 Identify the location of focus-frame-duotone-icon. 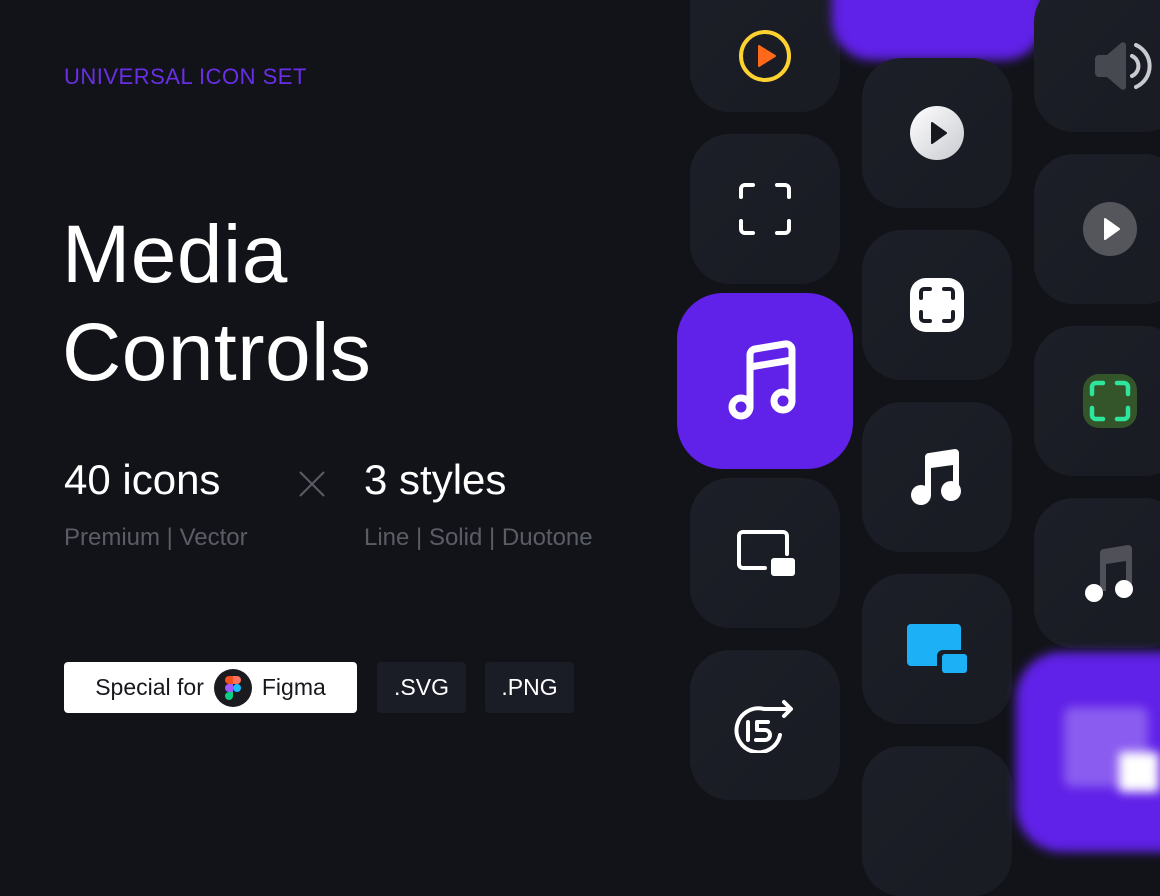
(1110, 401).